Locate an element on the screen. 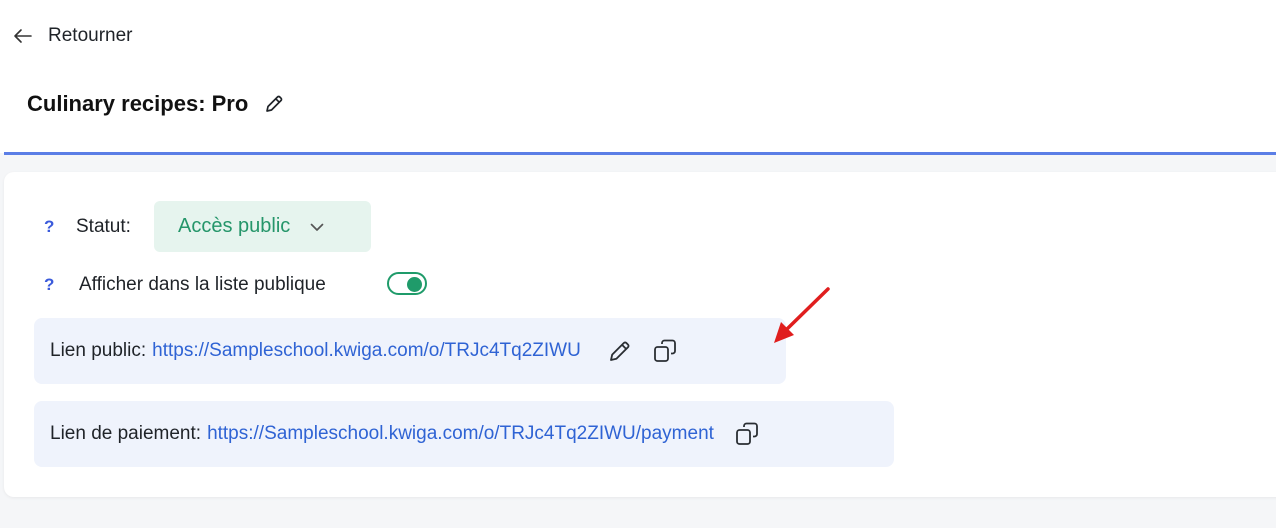  status-help-icon: ? is located at coordinates (49, 227).